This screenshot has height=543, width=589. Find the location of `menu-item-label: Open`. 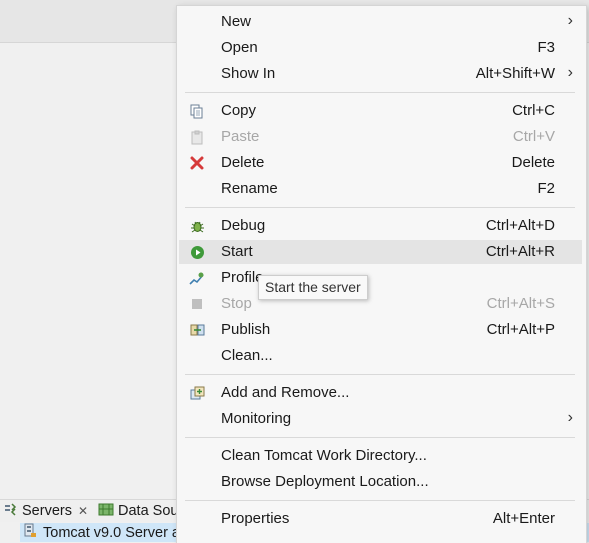

menu-item-label: Open is located at coordinates (239, 47).